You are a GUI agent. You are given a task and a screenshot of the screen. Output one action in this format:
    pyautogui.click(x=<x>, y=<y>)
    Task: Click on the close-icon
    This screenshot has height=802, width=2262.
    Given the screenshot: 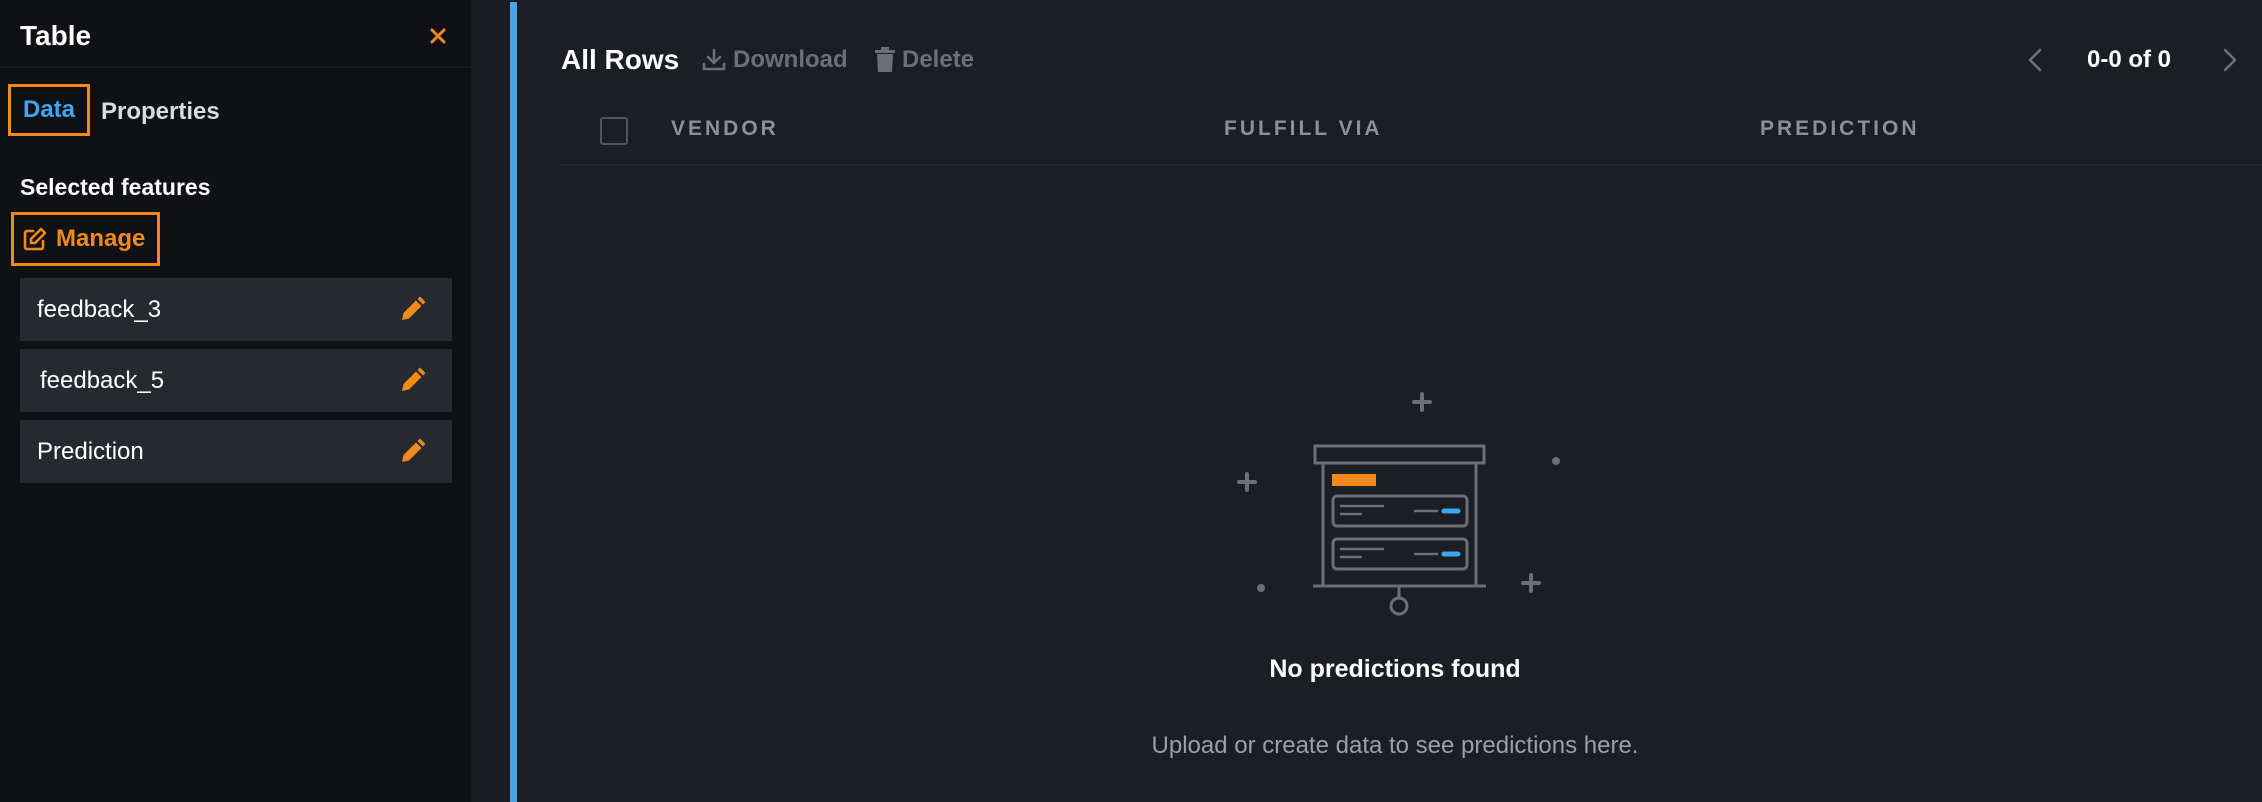 What is the action you would take?
    pyautogui.click(x=438, y=36)
    